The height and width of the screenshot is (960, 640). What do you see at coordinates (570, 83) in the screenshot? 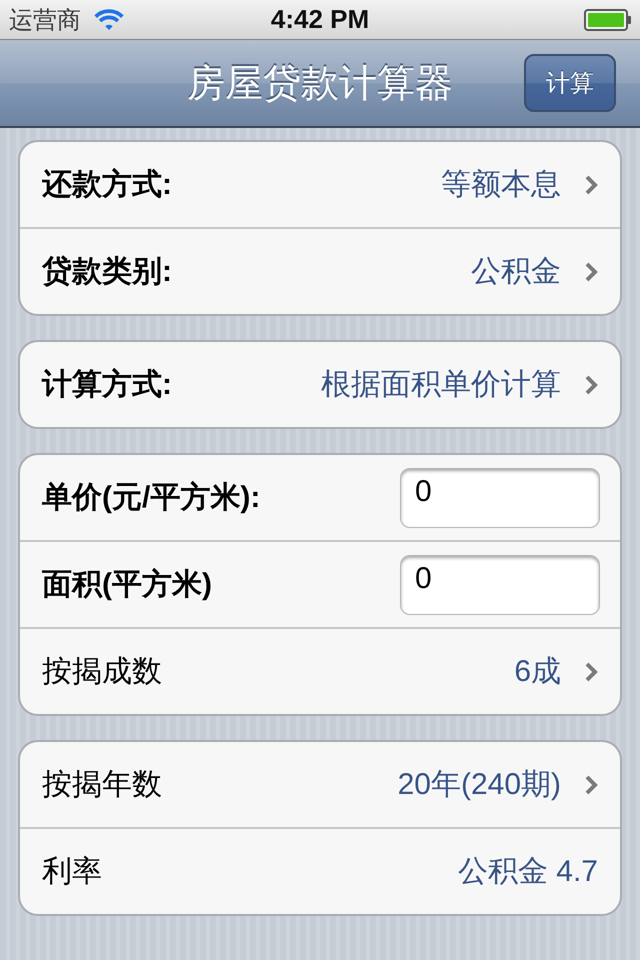
I see `calculate-button: 计算` at bounding box center [570, 83].